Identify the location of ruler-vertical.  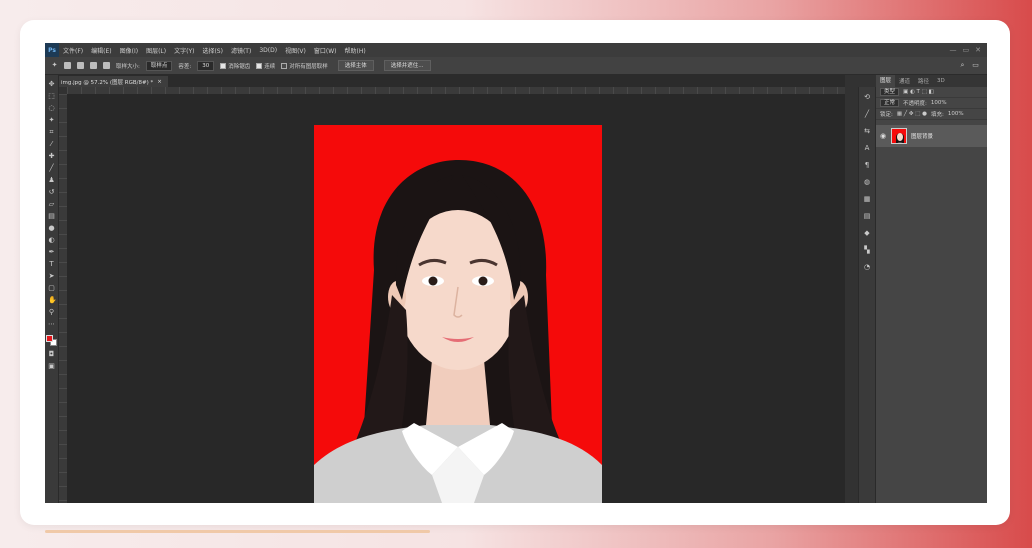
(63, 298).